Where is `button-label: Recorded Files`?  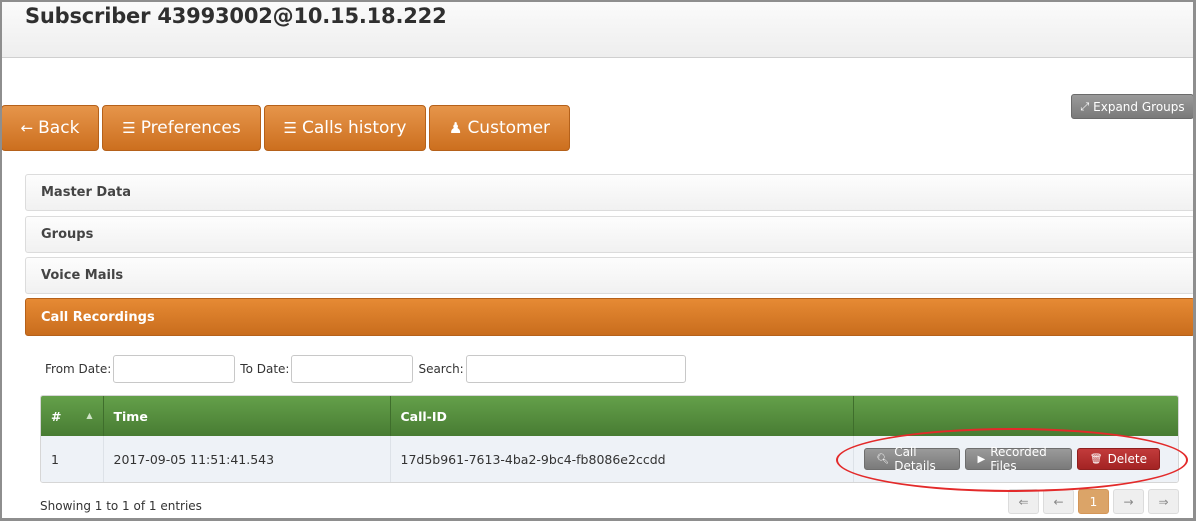 button-label: Recorded Files is located at coordinates (1018, 459).